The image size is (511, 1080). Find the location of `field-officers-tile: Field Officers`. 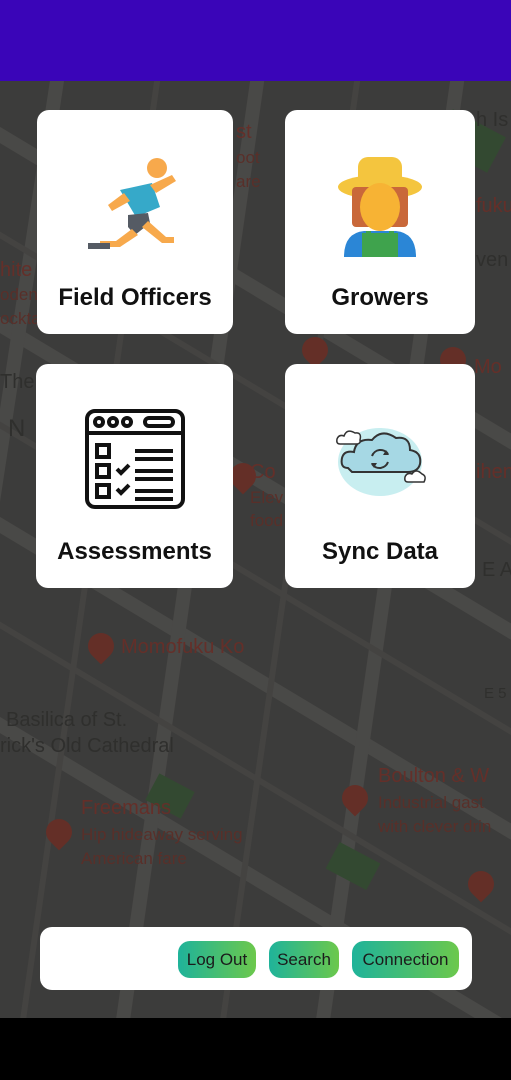

field-officers-tile: Field Officers is located at coordinates (135, 222).